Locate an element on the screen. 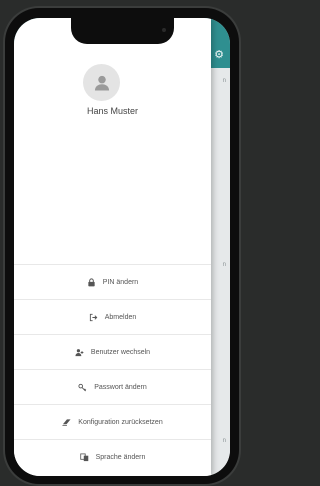  avatar is located at coordinates (101, 82).